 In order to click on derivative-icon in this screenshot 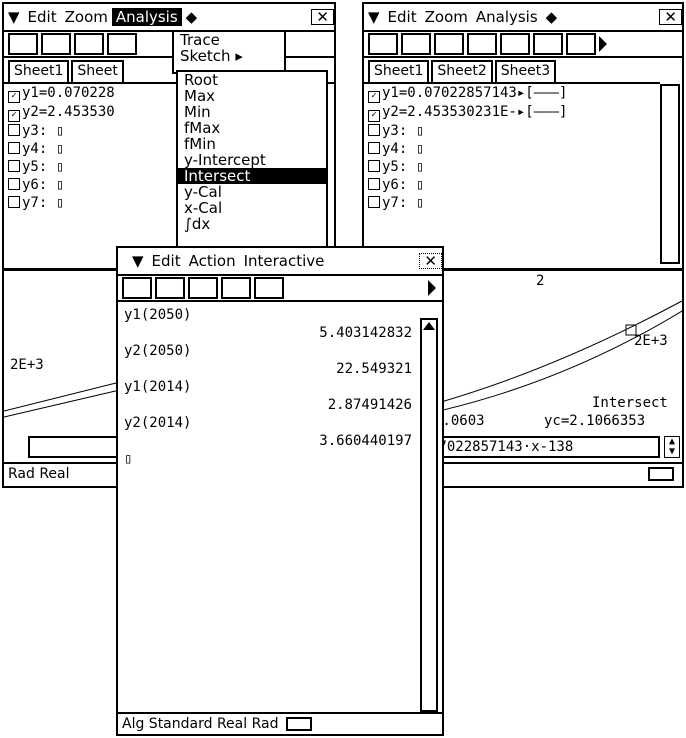, I will do `click(203, 288)`.